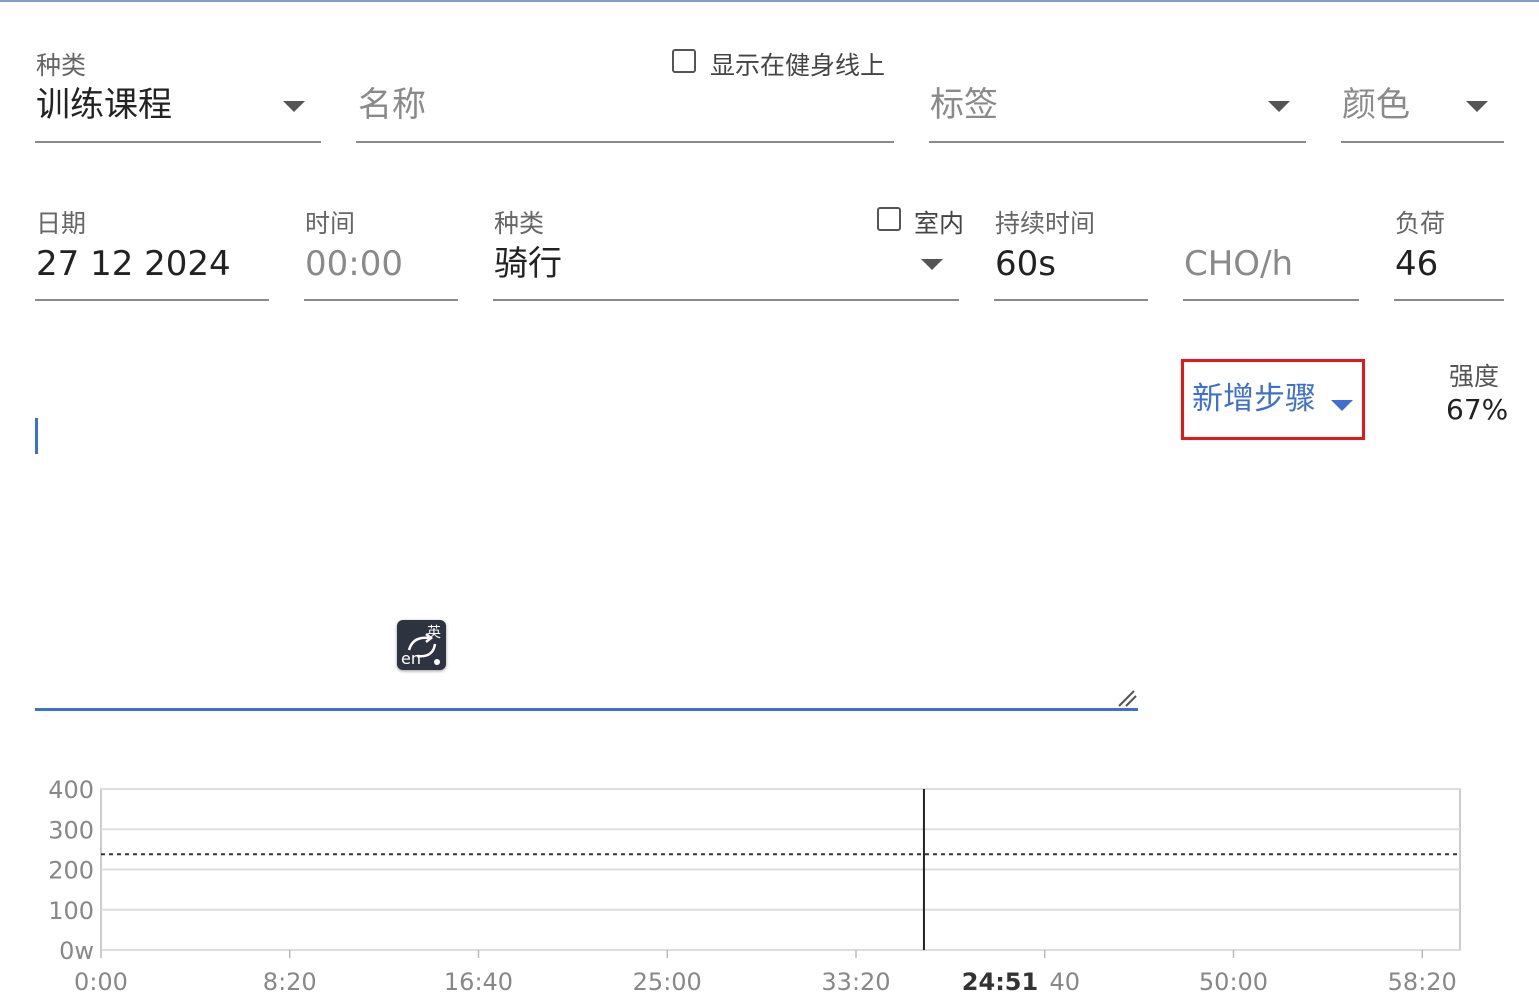  Describe the element at coordinates (71, 830) in the screenshot. I see `y-tick-label: 300` at that location.